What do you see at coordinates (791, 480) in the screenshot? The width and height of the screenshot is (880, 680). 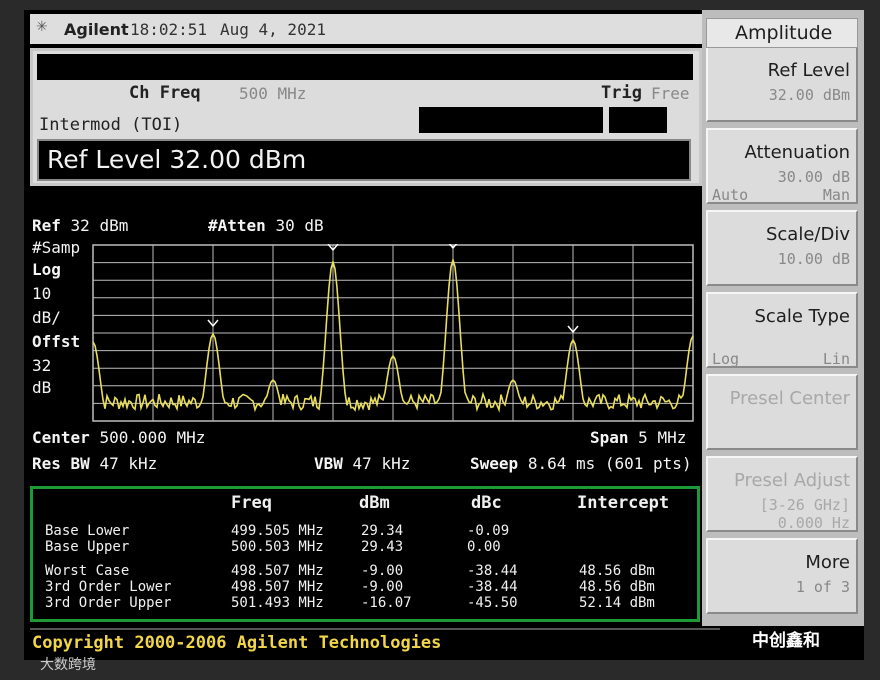 I see `softkey-label: Presel Adjust` at bounding box center [791, 480].